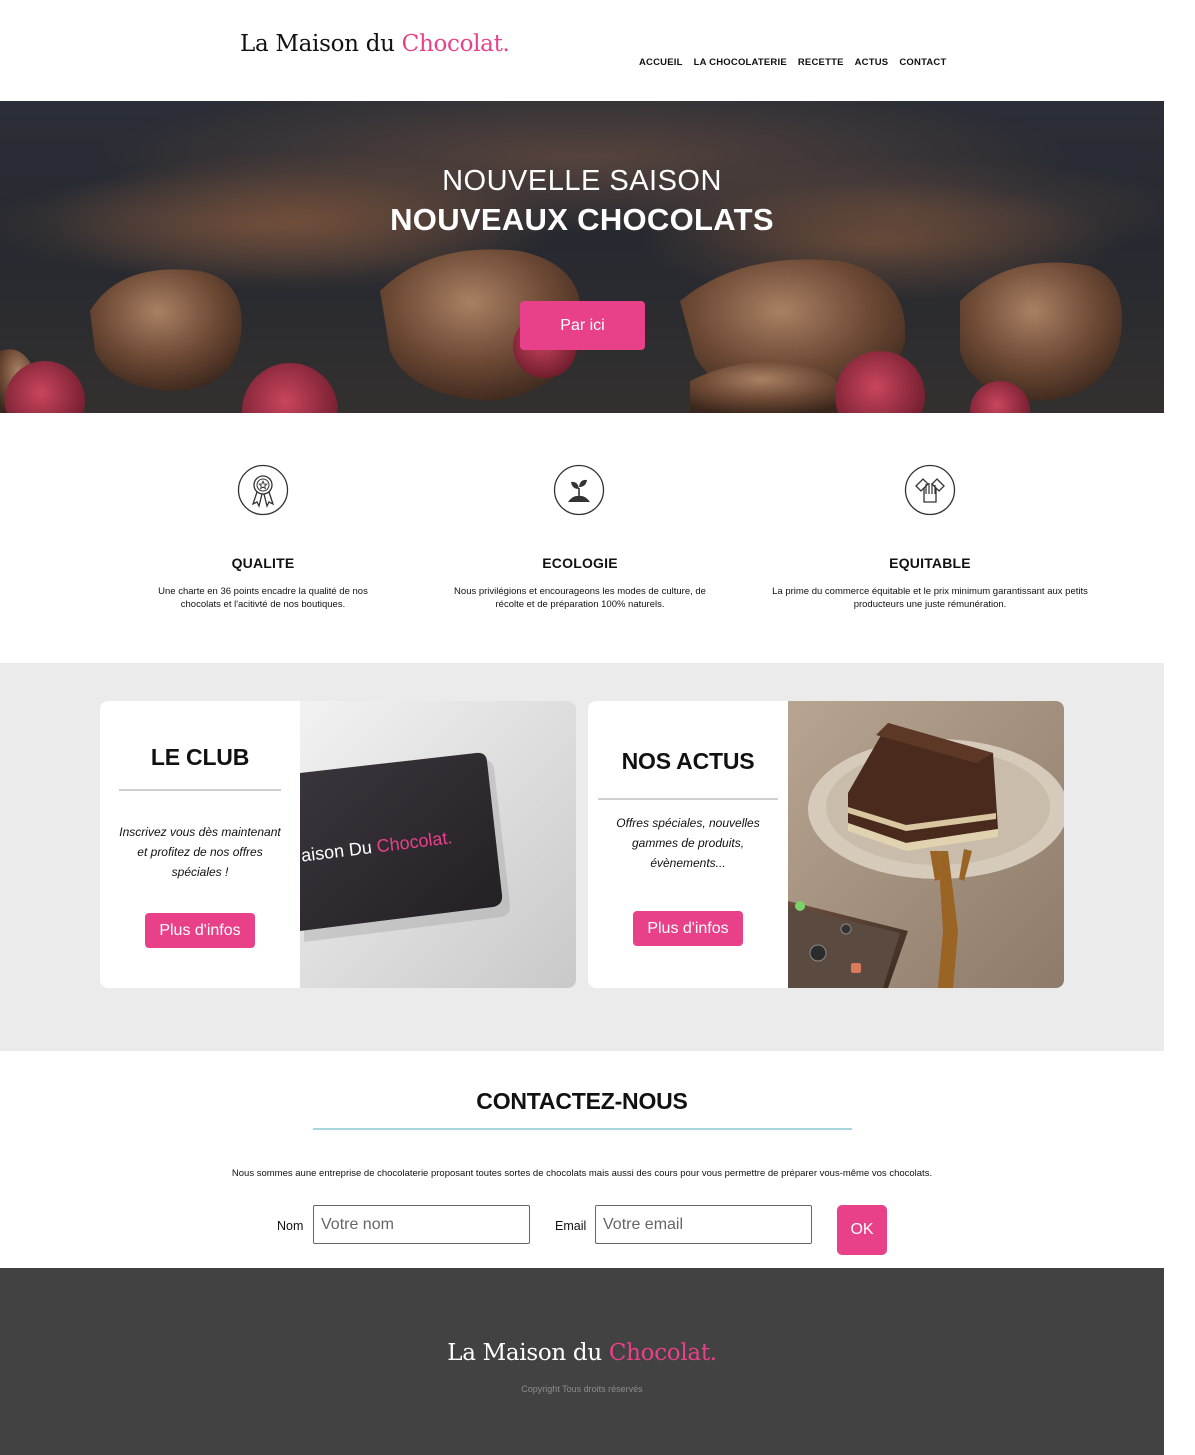  Describe the element at coordinates (200, 930) in the screenshot. I see `club-more-info-button: Plus d'infos` at that location.